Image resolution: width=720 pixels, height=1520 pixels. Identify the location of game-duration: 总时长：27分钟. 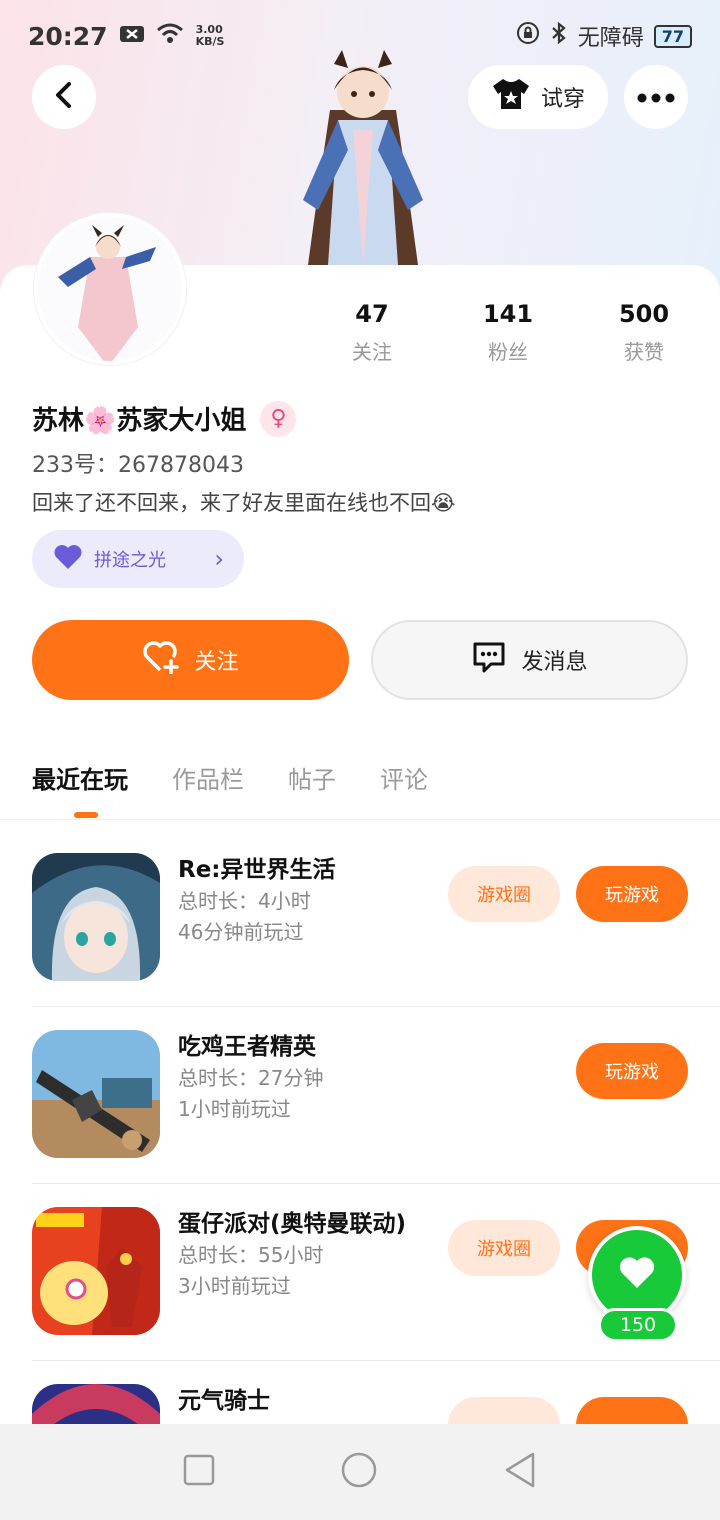
(251, 1078).